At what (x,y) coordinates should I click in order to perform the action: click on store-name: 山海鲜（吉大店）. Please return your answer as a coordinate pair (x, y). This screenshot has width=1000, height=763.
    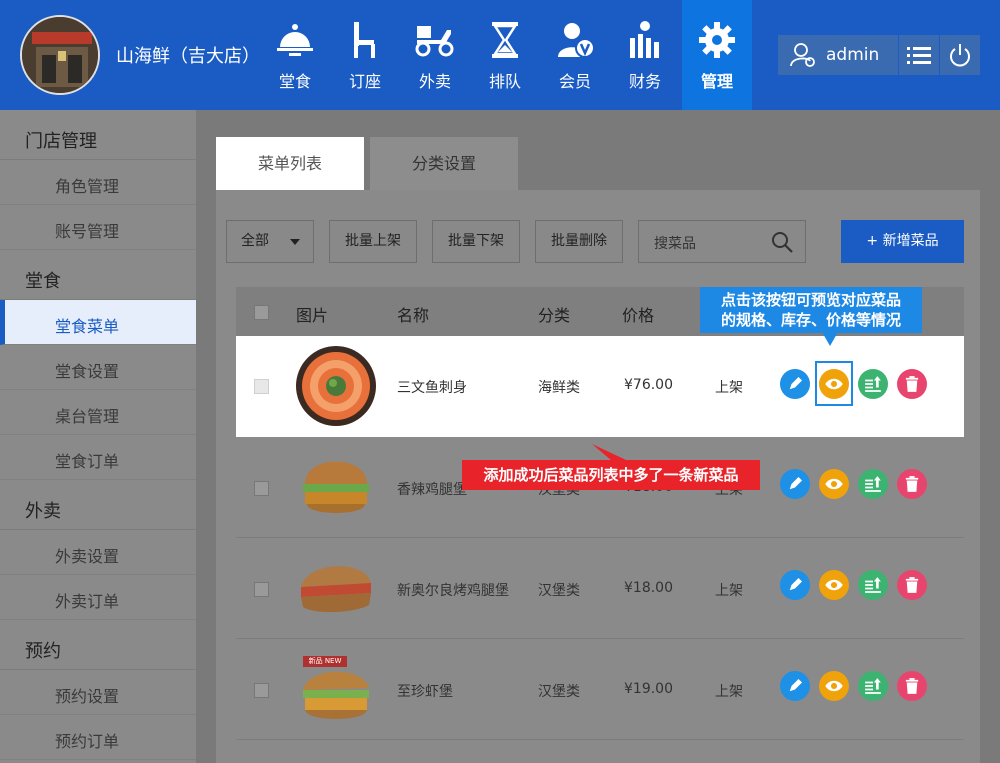
    Looking at the image, I should click on (188, 56).